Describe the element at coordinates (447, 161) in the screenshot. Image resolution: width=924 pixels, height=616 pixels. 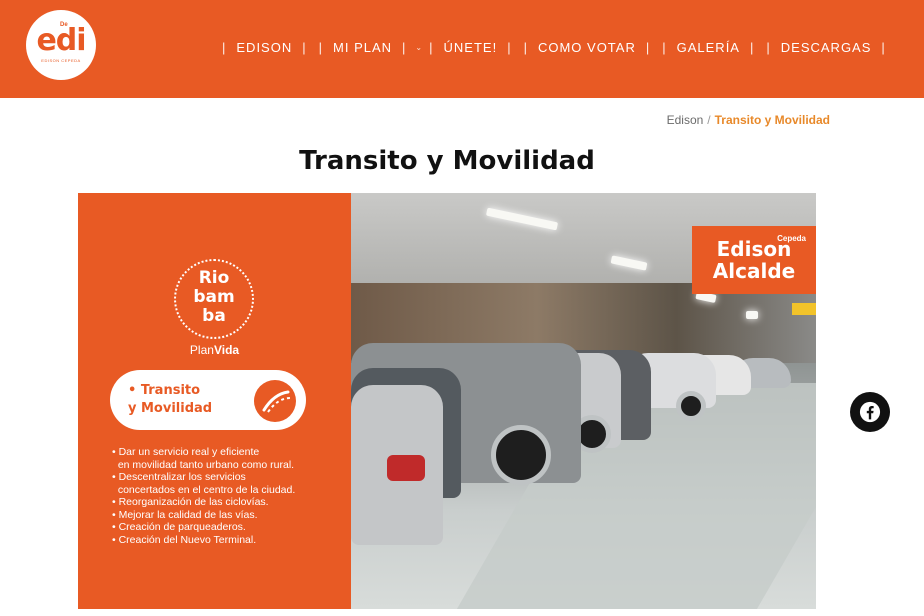
I see `page-title: Transito y Movilidad` at that location.